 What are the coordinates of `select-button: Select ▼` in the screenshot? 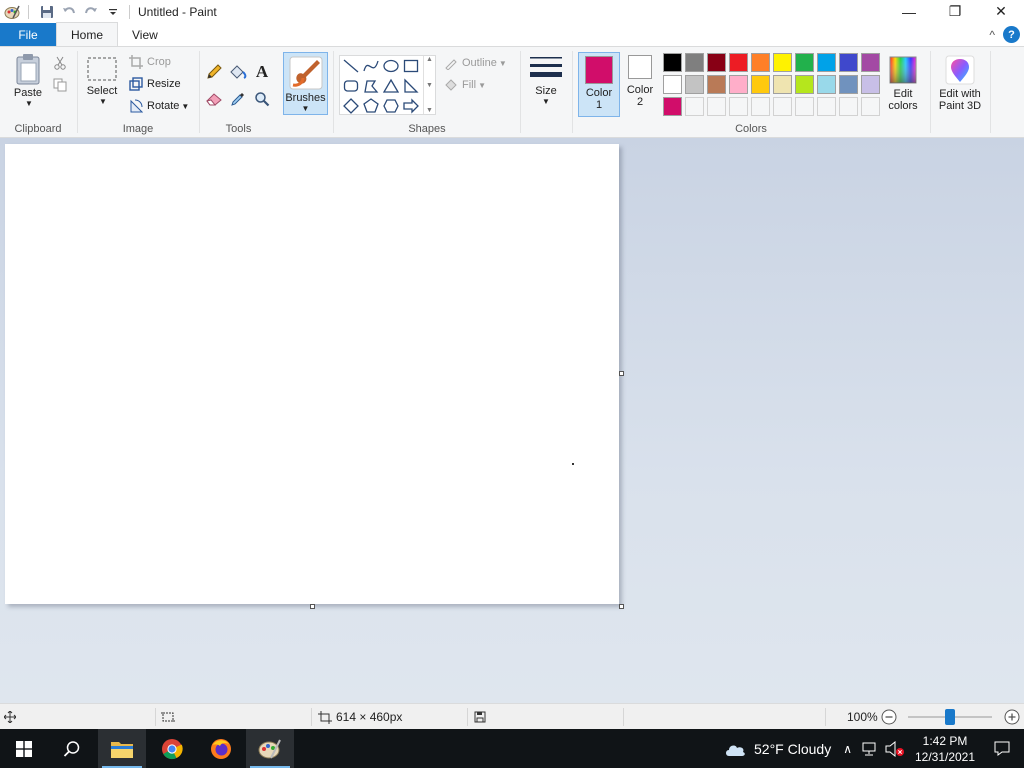 It's located at (102, 80).